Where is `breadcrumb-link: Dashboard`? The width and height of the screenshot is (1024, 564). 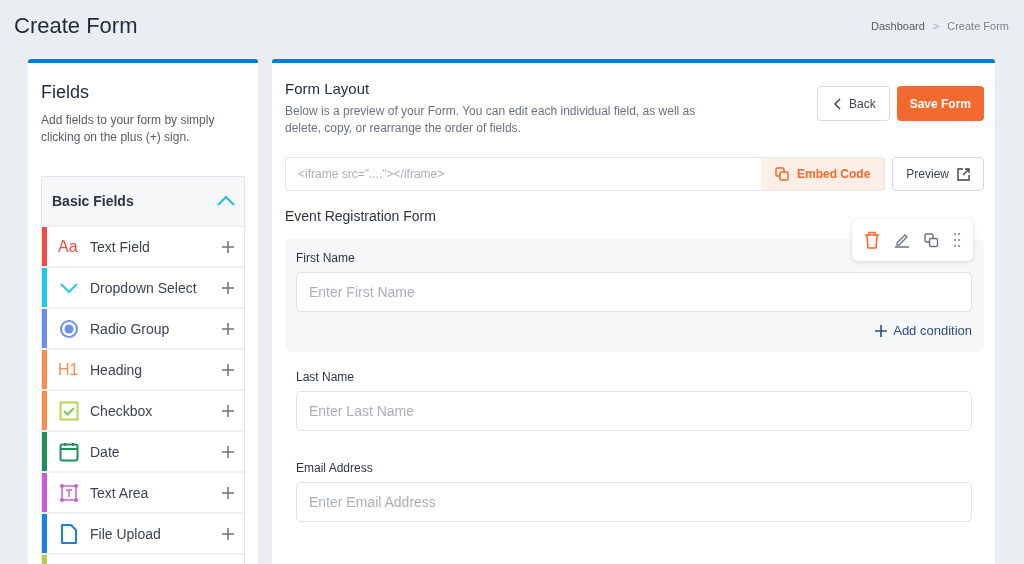
breadcrumb-link: Dashboard is located at coordinates (898, 26).